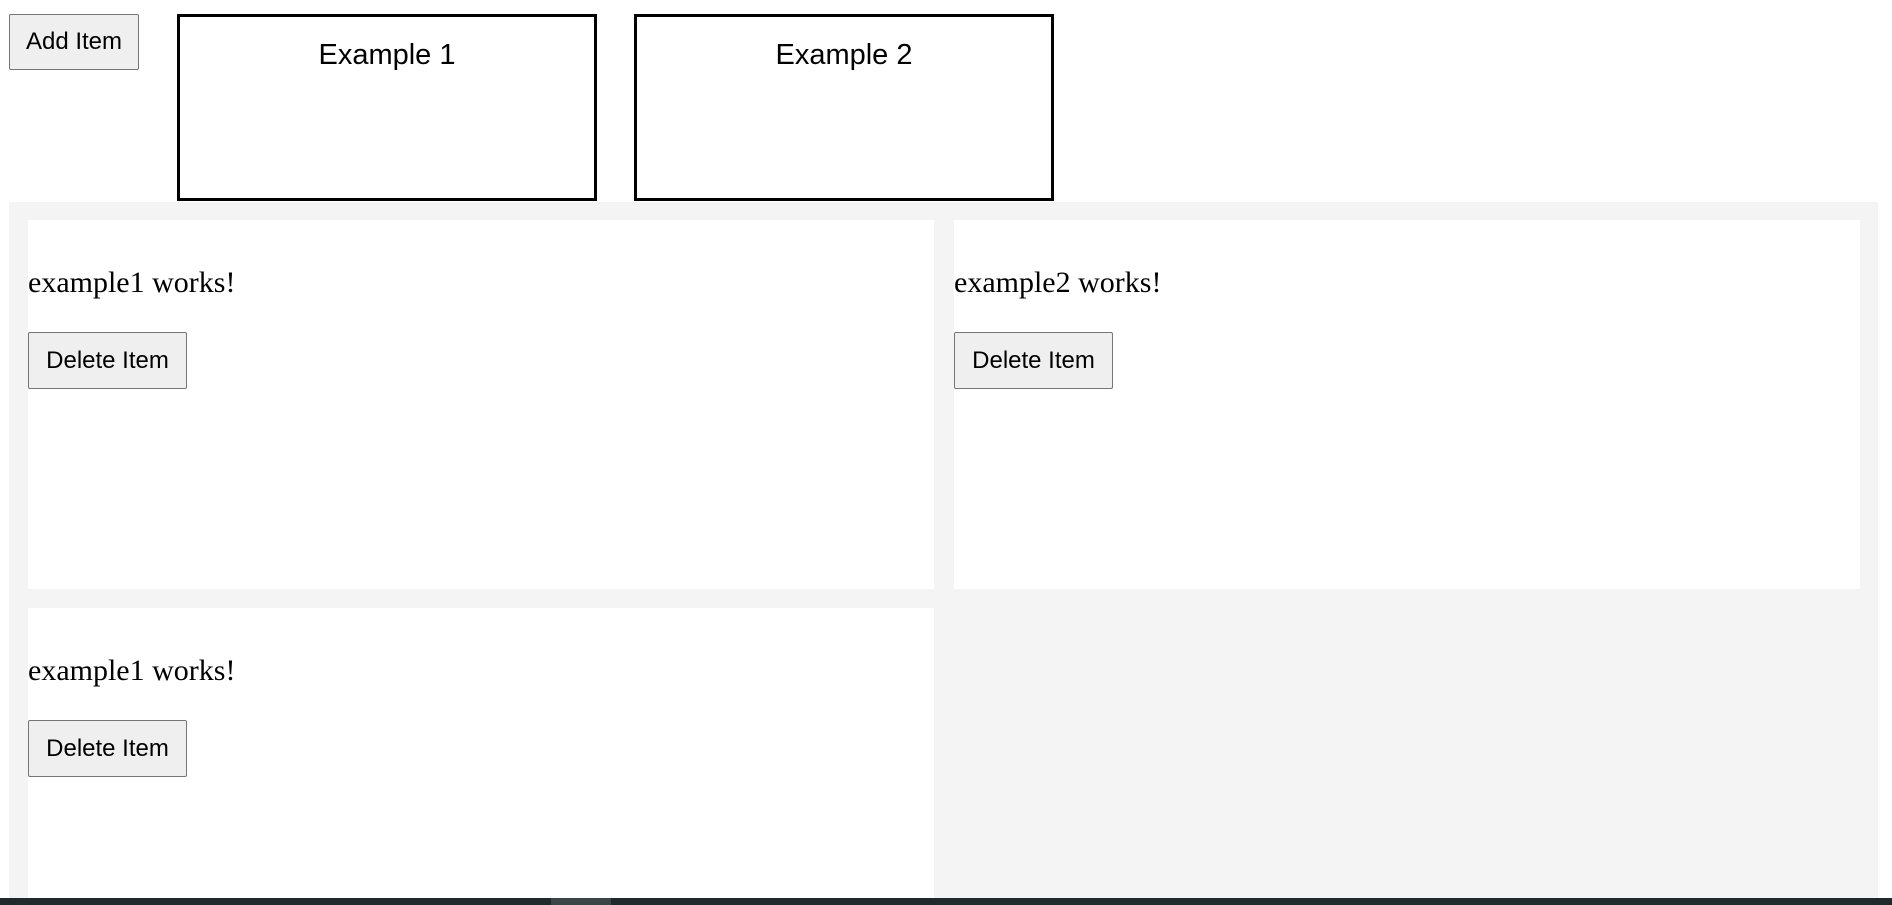 This screenshot has width=1892, height=905. Describe the element at coordinates (844, 107) in the screenshot. I see `palette-item-example-2: Example 2` at that location.